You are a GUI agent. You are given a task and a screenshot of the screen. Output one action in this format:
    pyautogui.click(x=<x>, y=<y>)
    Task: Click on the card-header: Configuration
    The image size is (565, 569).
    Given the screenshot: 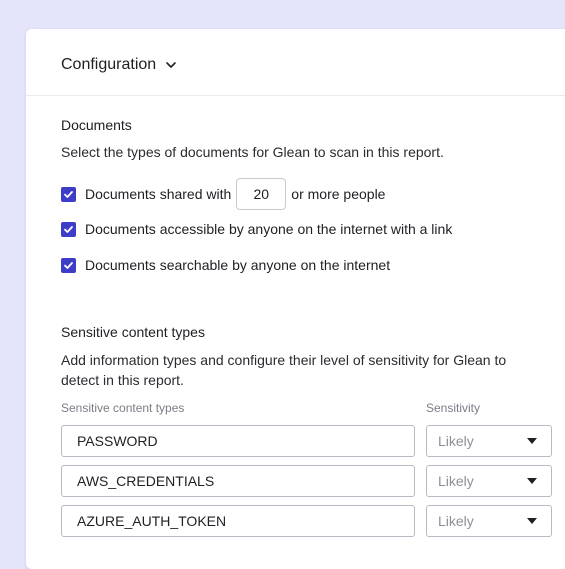 What is the action you would take?
    pyautogui.click(x=295, y=62)
    